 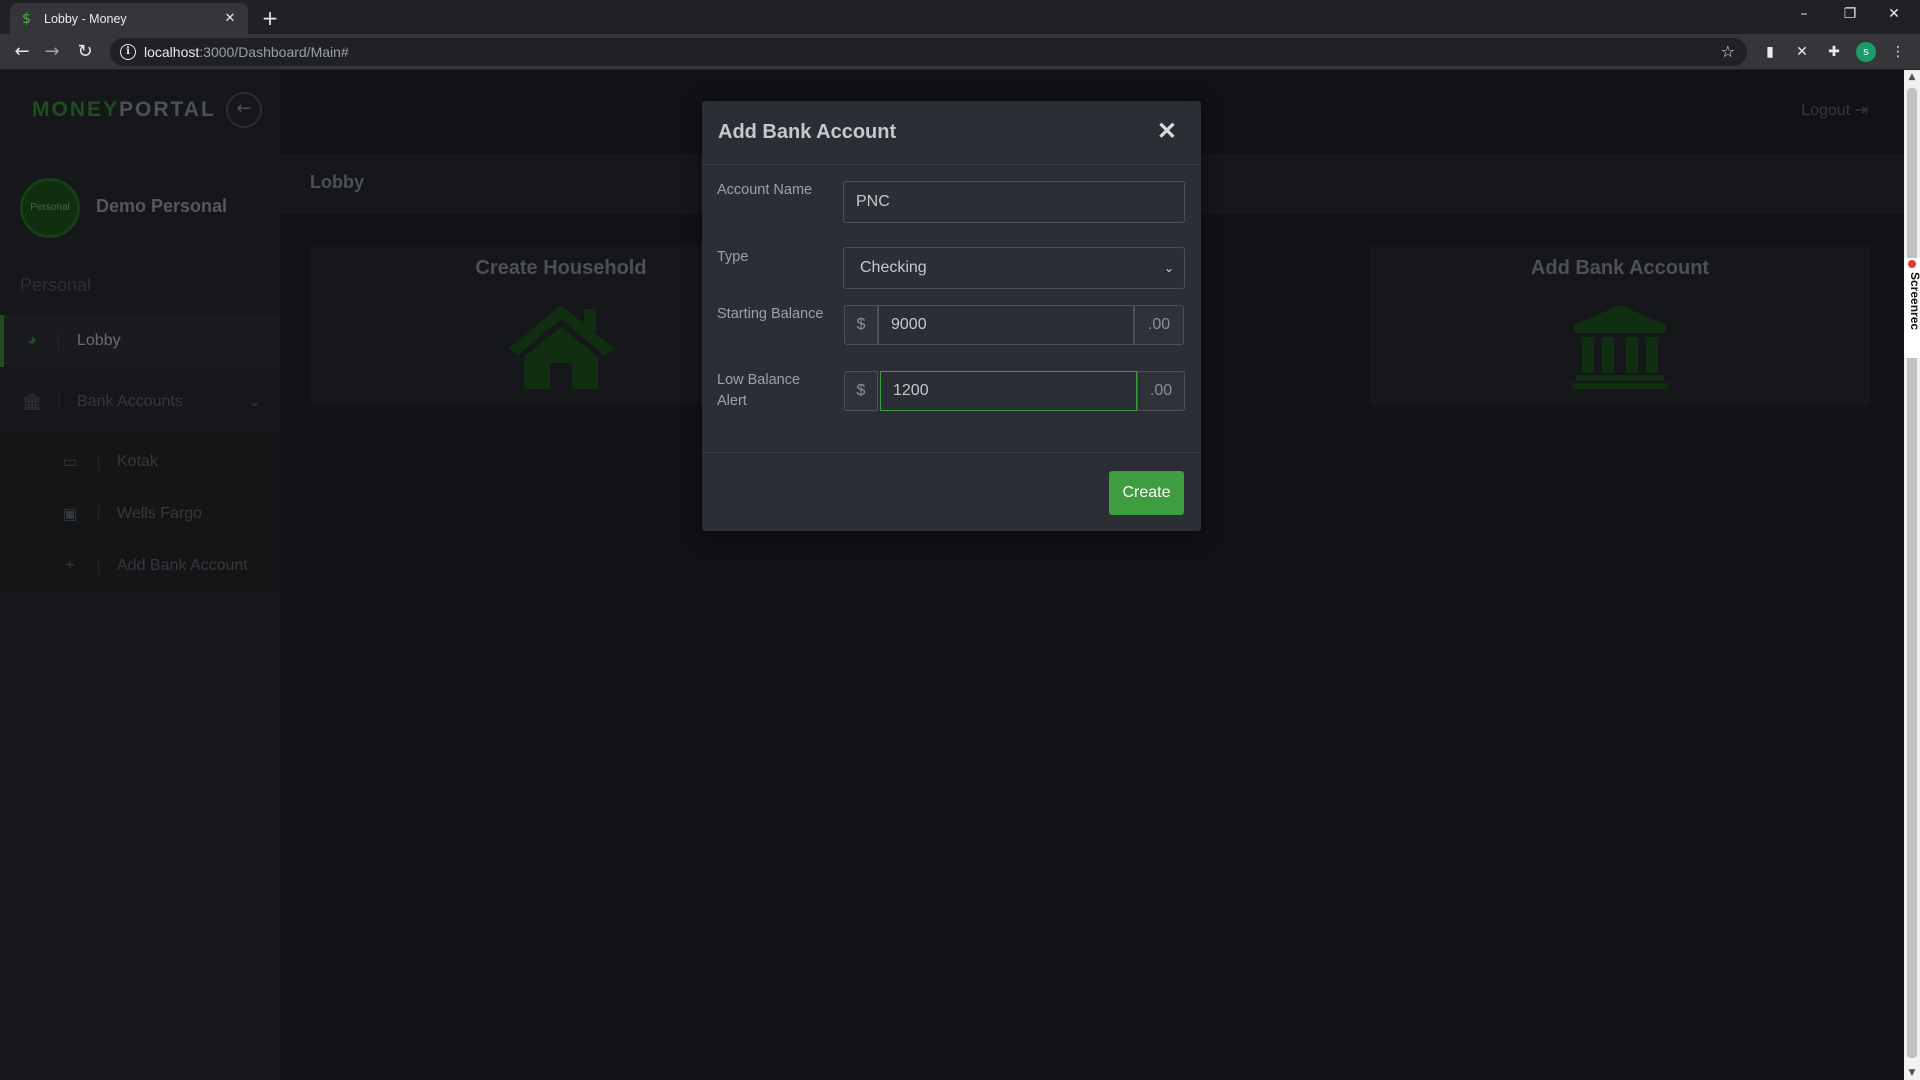 What do you see at coordinates (1014, 268) in the screenshot?
I see `type-select: Checking ⌄` at bounding box center [1014, 268].